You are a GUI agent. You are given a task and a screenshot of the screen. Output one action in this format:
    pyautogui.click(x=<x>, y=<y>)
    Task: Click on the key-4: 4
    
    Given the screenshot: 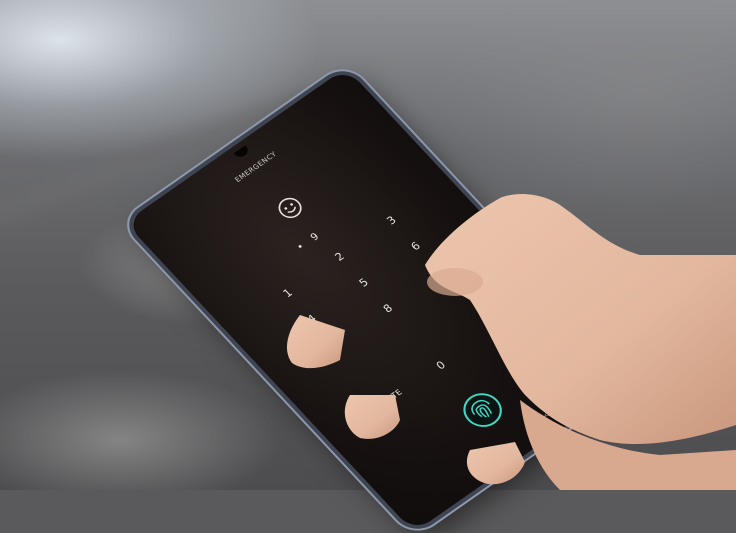 What is the action you would take?
    pyautogui.click(x=312, y=319)
    